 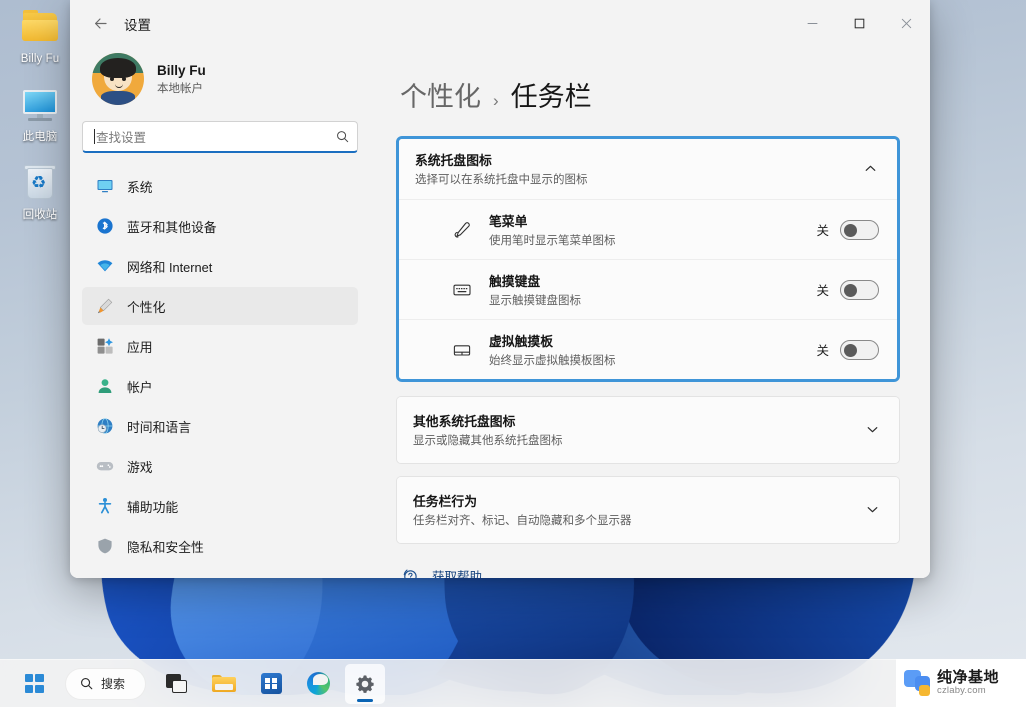 What do you see at coordinates (961, 691) in the screenshot?
I see `watermark-url: czlaby.com` at bounding box center [961, 691].